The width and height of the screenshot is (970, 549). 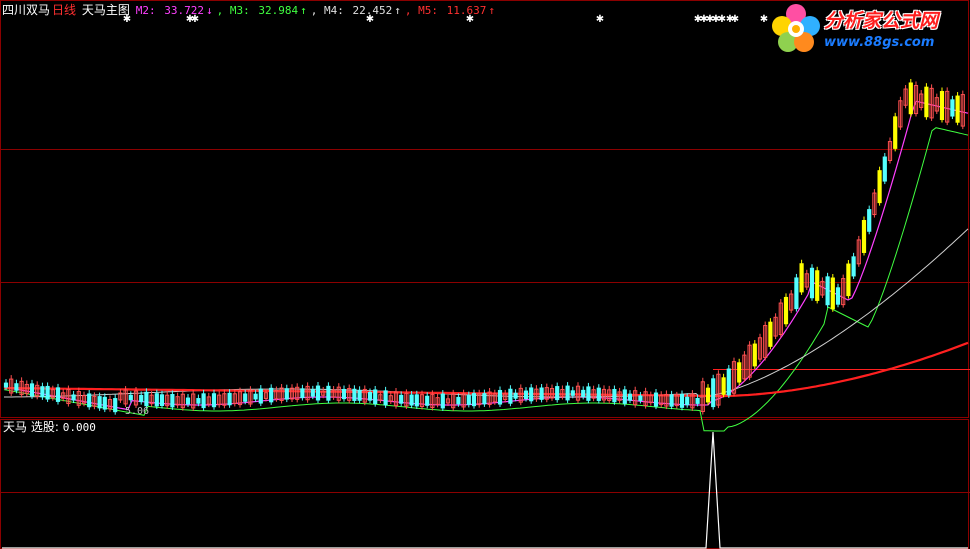 I want to click on m2-readout: M2: 33.722 ↓, so click(x=174, y=10).